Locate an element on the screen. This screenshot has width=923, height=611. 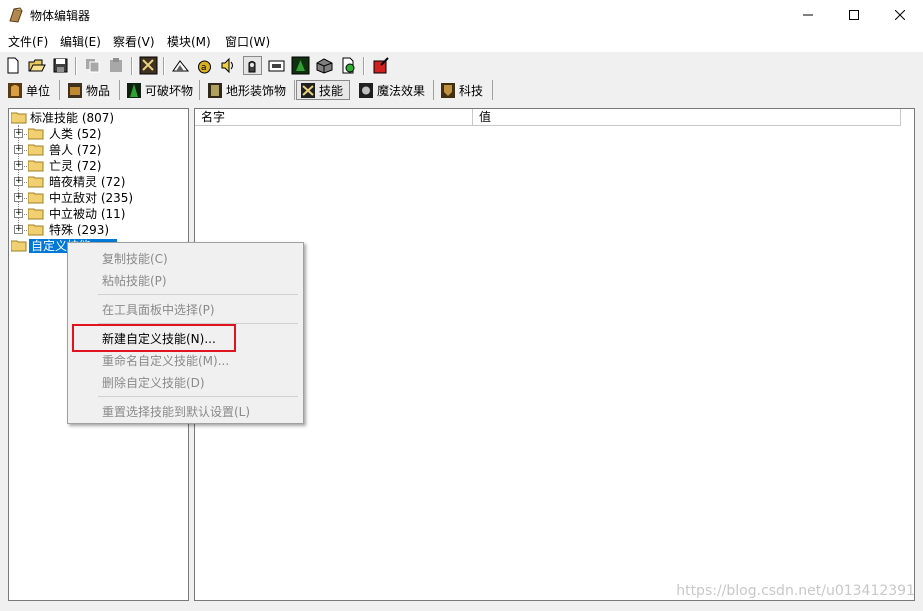
svg-text: a is located at coordinates (204, 68).